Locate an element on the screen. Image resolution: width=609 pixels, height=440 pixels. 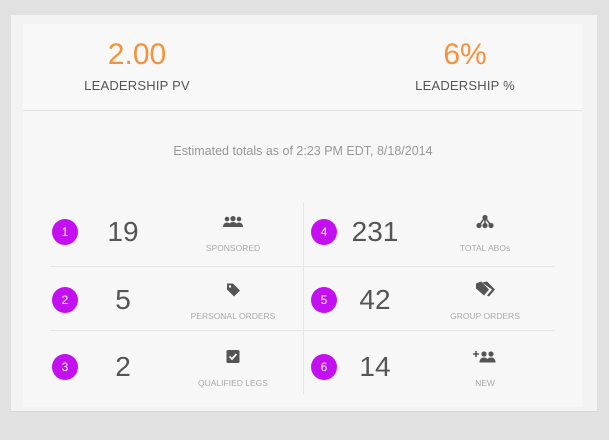
leadership-pct-label: LEADERSHIP % is located at coordinates (465, 85).